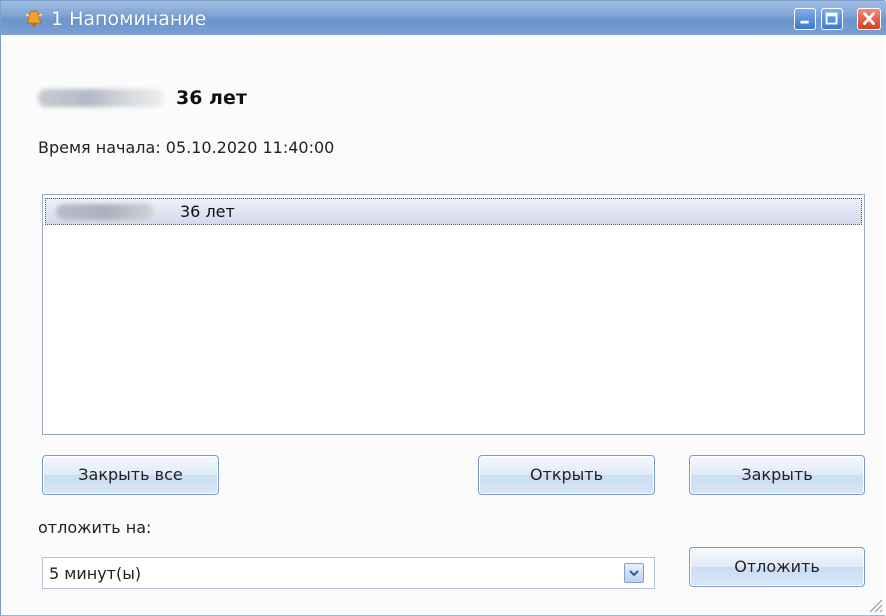  Describe the element at coordinates (101, 98) in the screenshot. I see `patient-name-redacted` at that location.